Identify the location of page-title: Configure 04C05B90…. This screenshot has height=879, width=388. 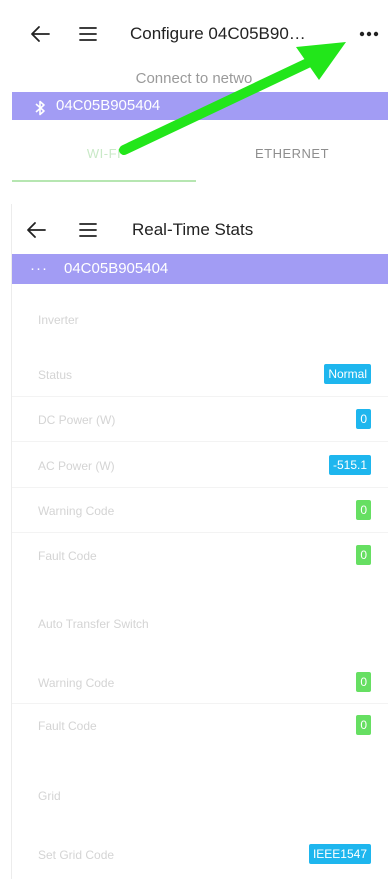
(218, 33).